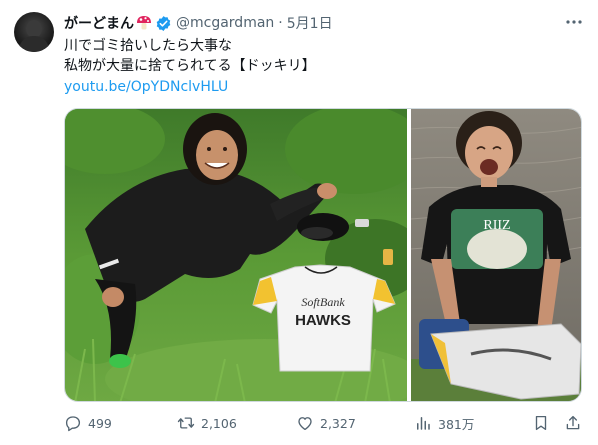 The height and width of the screenshot is (445, 598). I want to click on tweet-text-line1: 川でゴミ拾いしたら大事な, so click(148, 46).